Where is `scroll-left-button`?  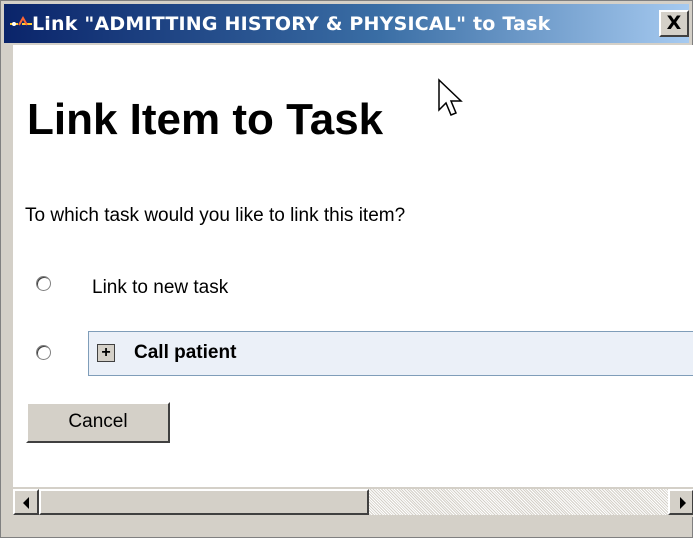 scroll-left-button is located at coordinates (26, 502).